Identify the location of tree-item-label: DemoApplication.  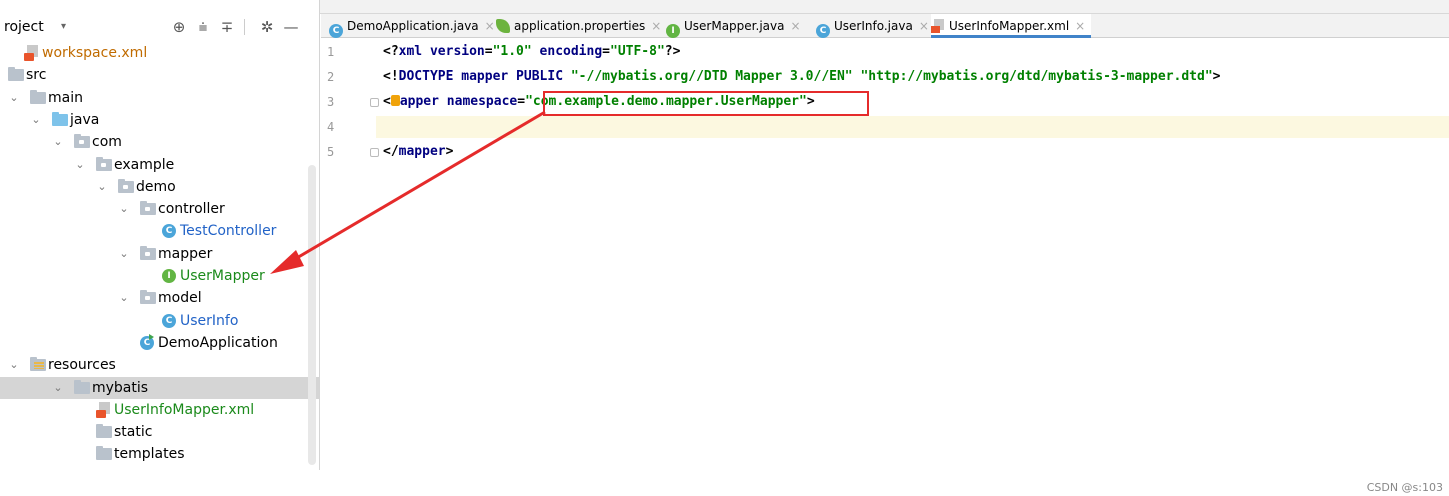
(218, 342).